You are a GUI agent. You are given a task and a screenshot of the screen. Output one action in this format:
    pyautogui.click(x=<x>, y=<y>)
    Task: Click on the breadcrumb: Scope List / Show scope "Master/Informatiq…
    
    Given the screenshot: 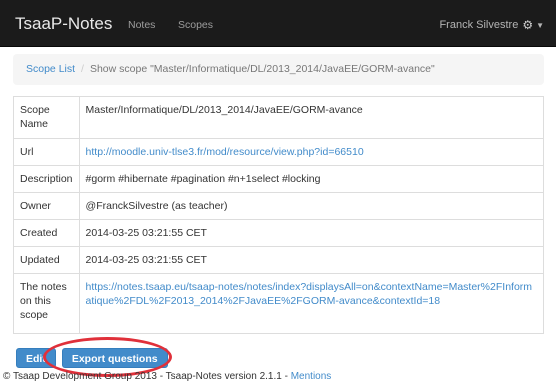 What is the action you would take?
    pyautogui.click(x=278, y=69)
    